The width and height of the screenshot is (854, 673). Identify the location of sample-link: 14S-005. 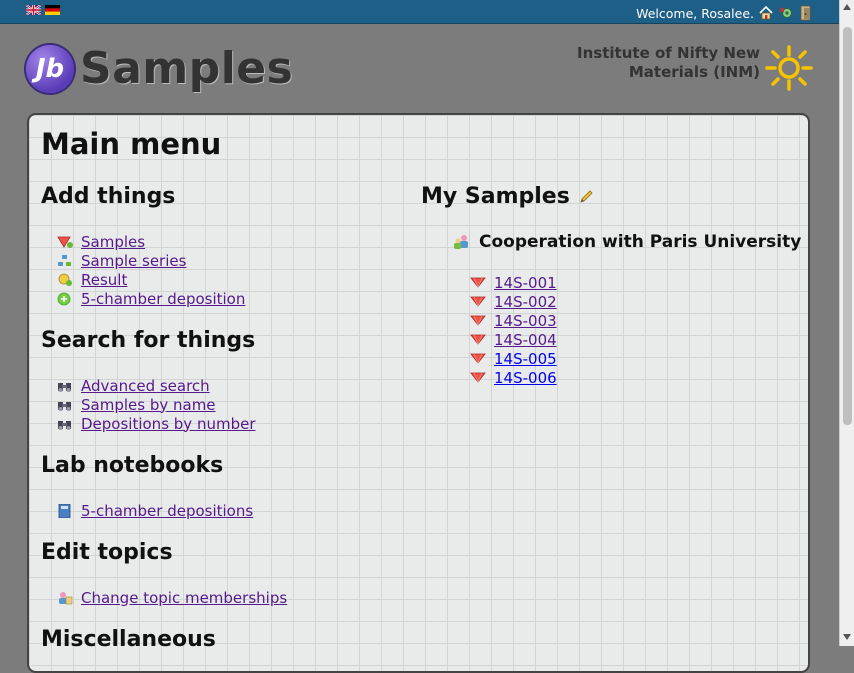
(525, 359).